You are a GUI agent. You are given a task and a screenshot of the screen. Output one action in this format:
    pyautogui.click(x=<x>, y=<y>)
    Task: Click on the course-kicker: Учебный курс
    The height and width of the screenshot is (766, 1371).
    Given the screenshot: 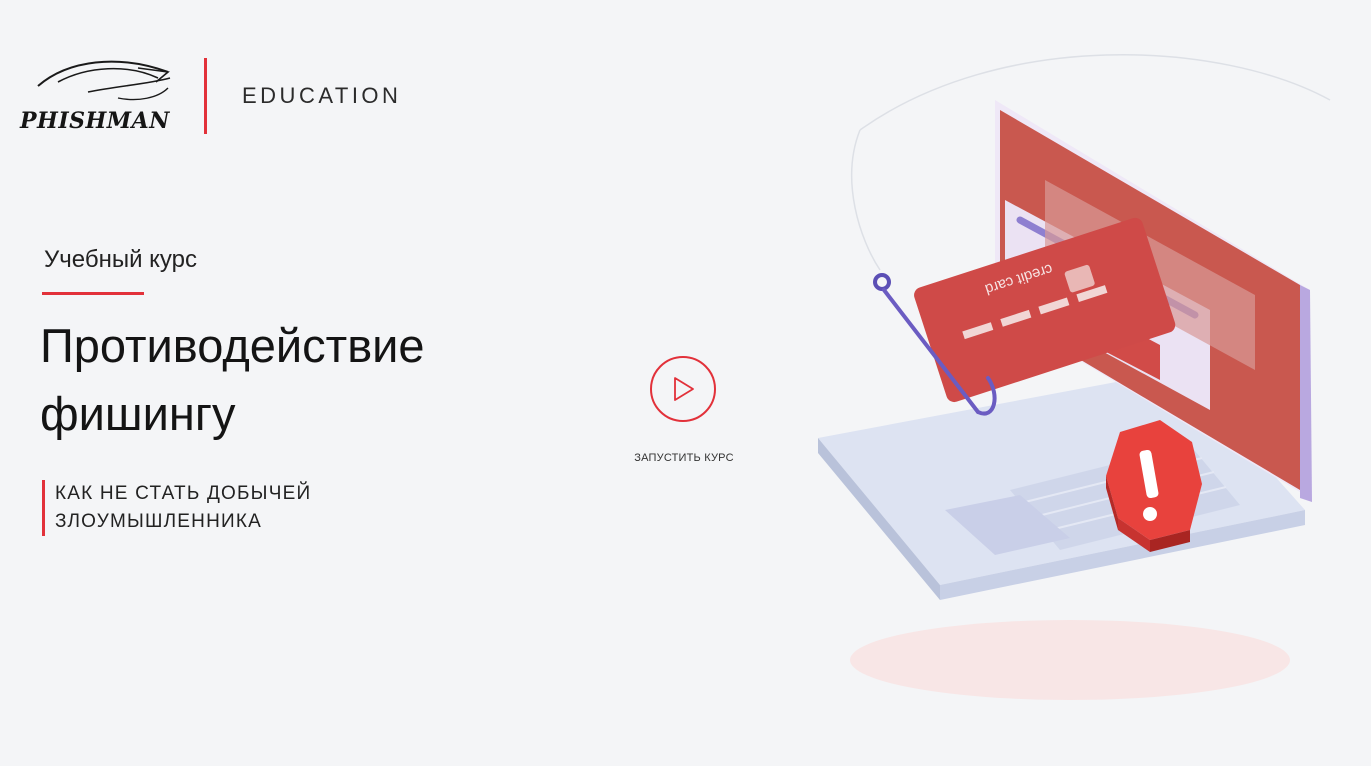 What is the action you would take?
    pyautogui.click(x=120, y=259)
    